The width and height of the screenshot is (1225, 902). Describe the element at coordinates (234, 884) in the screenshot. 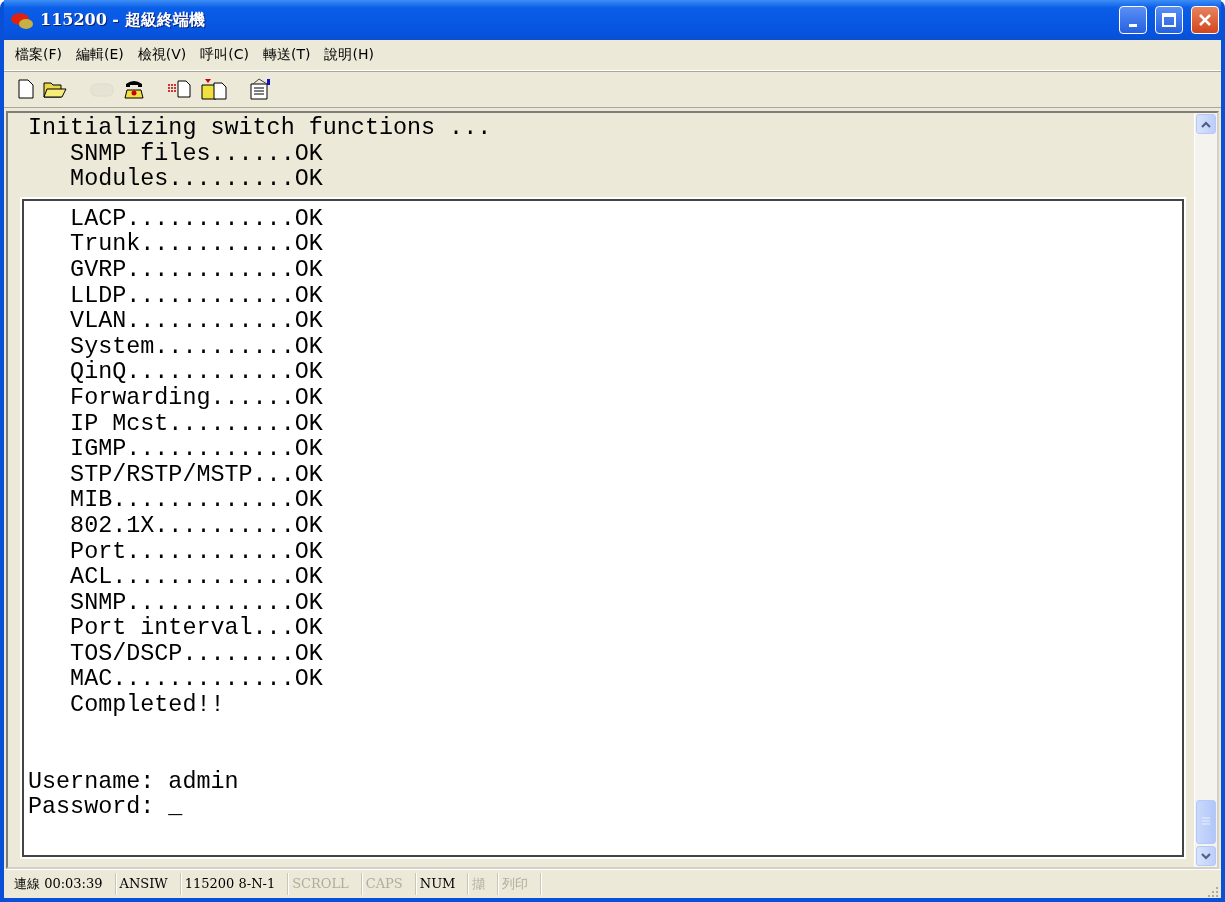

I see `status-text: 115200 8-N-1` at that location.